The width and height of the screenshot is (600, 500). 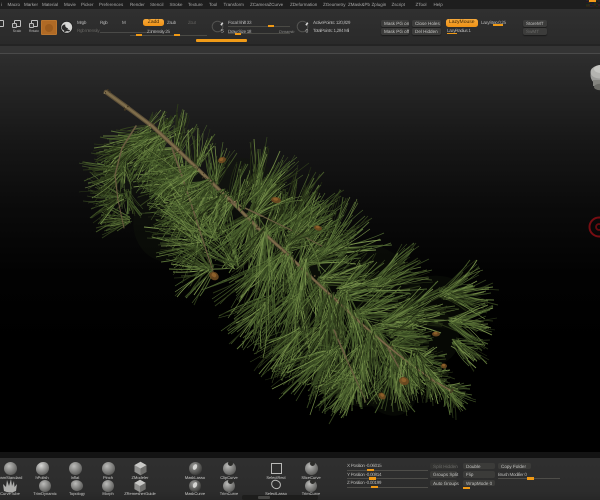 What do you see at coordinates (223, 32) in the screenshot?
I see `svg-text: S` at bounding box center [223, 32].